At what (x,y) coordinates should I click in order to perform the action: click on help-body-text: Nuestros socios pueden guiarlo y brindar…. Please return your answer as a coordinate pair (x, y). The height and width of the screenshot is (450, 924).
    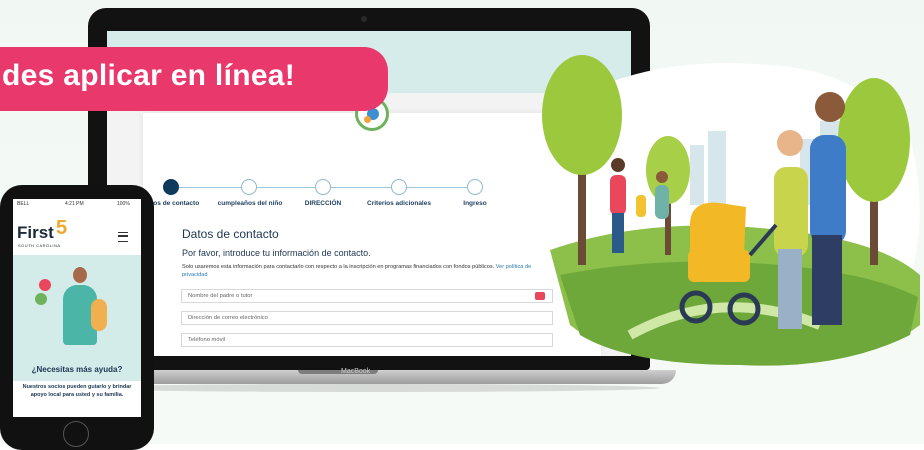
    Looking at the image, I should click on (77, 391).